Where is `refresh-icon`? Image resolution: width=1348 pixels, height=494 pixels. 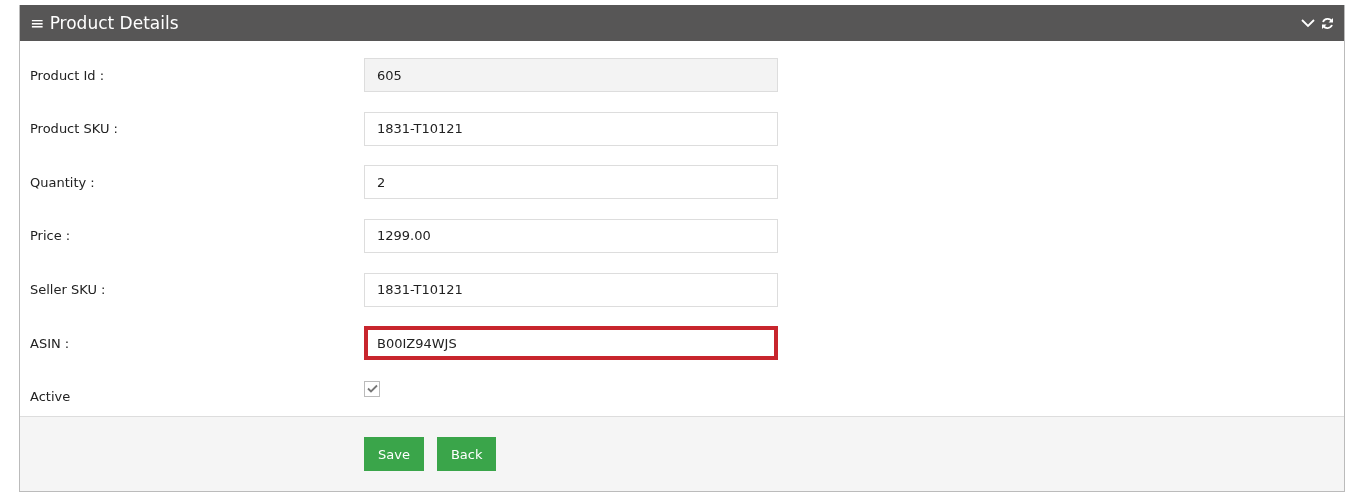 refresh-icon is located at coordinates (1327, 23).